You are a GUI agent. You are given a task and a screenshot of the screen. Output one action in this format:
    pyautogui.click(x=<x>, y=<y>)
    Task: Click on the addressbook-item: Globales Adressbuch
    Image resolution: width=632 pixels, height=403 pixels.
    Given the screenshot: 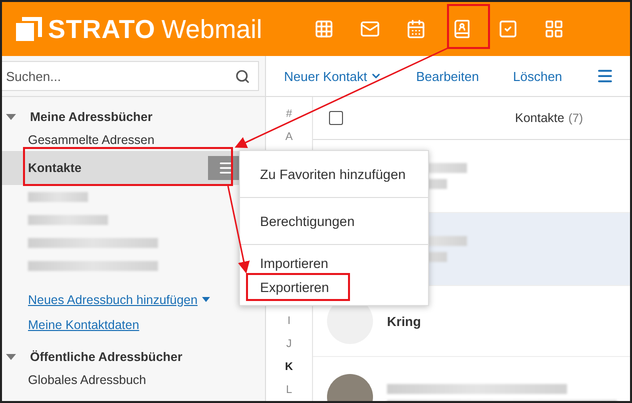 What is the action you would take?
    pyautogui.click(x=133, y=380)
    